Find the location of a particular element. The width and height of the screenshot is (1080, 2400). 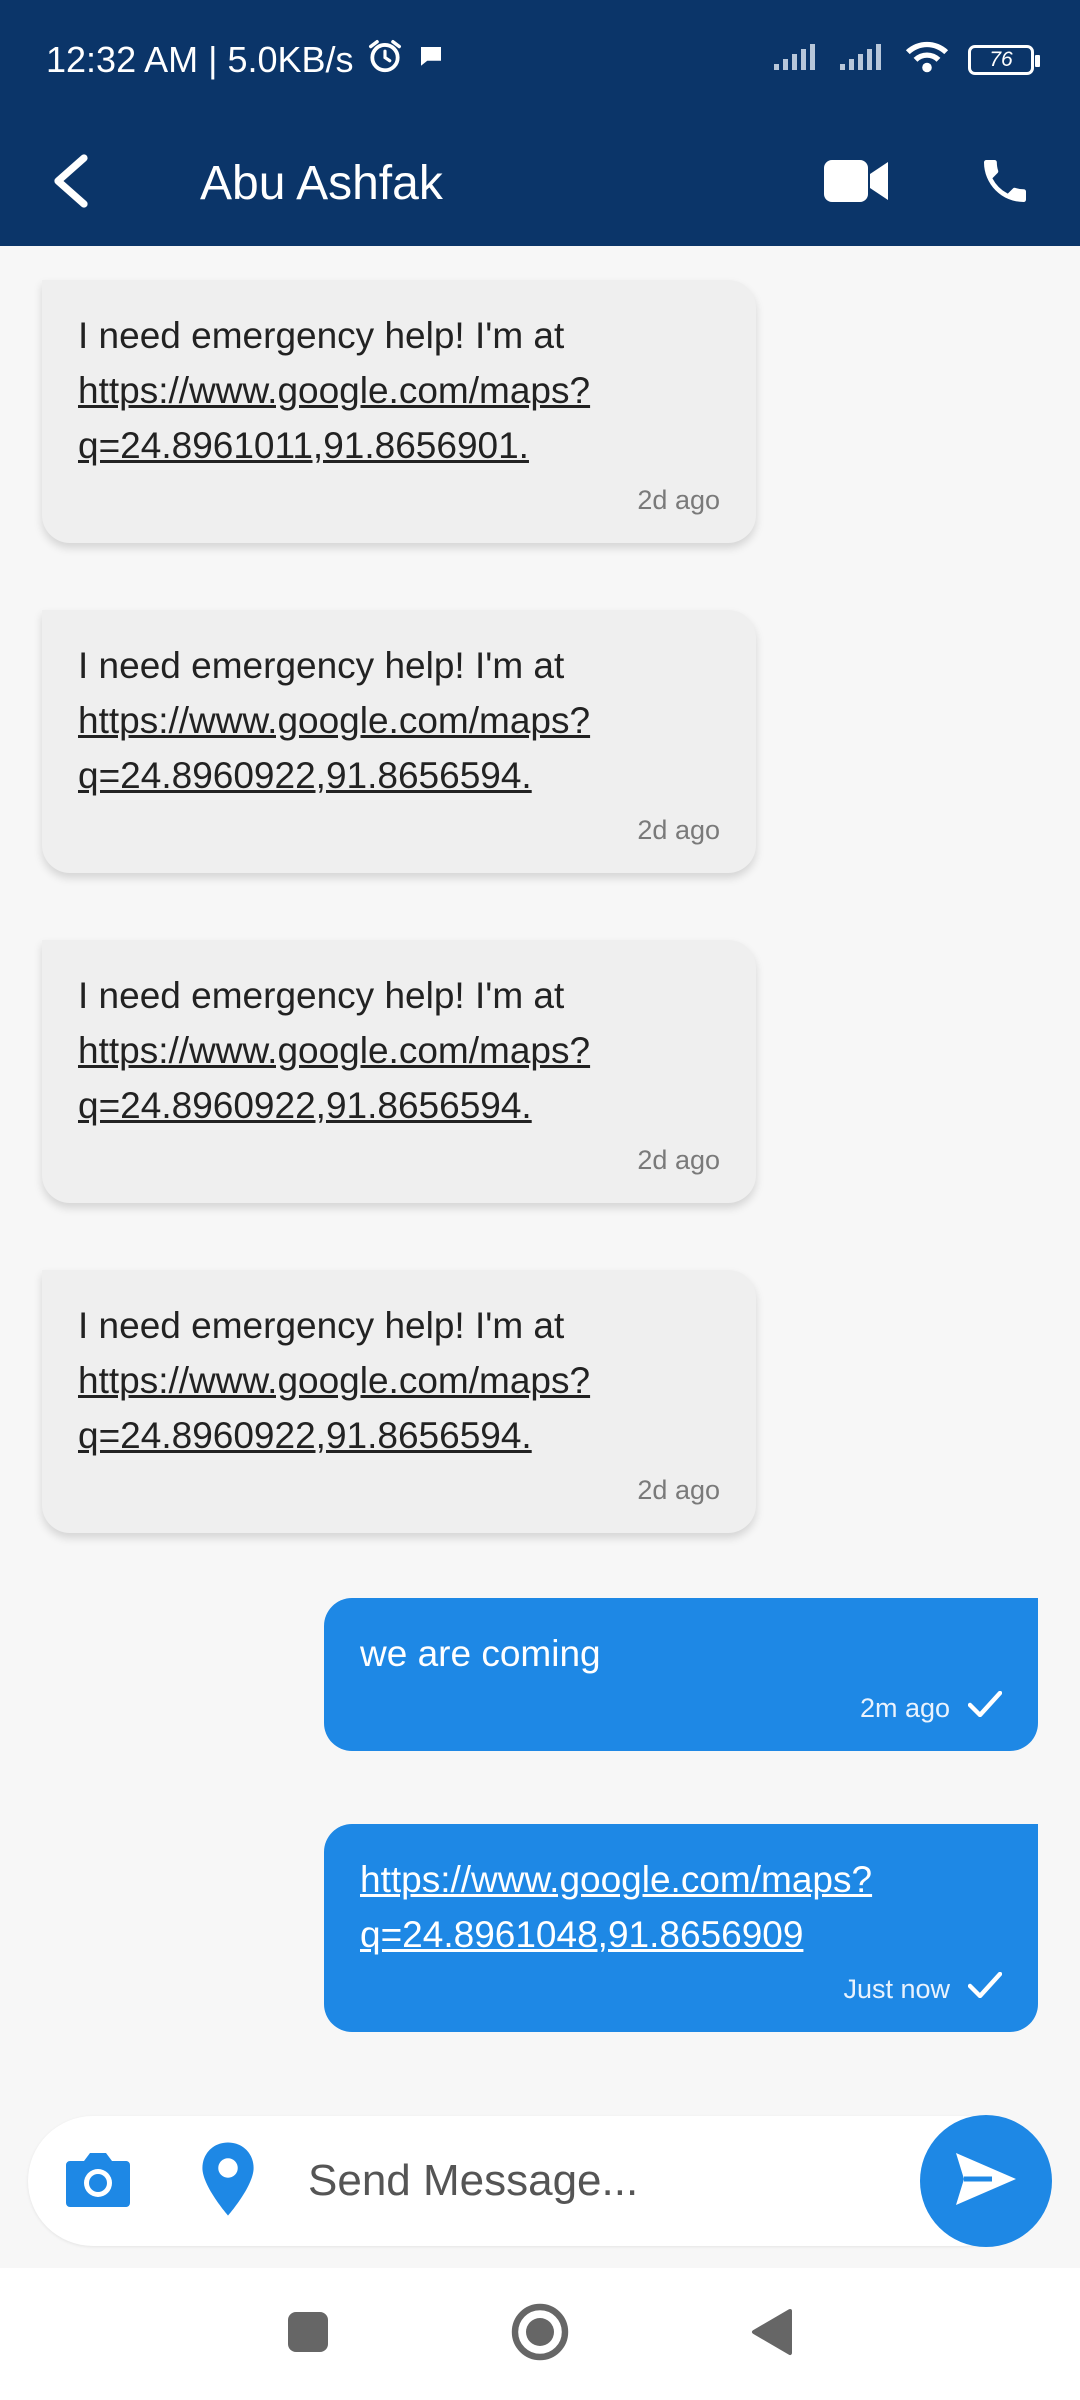

message-meta: 2m ago is located at coordinates (681, 1707).